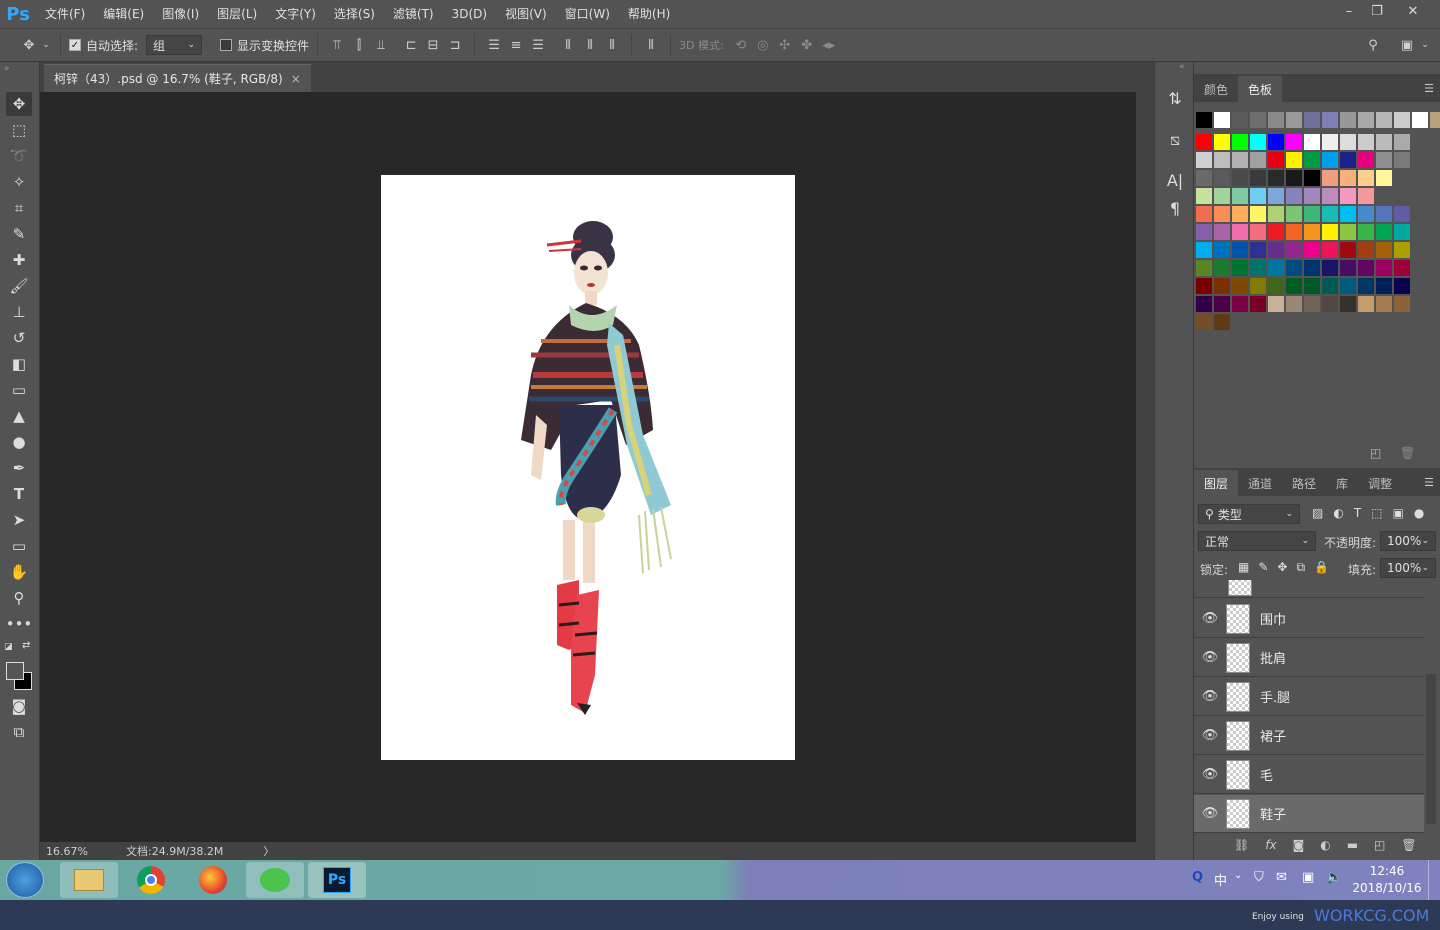 This screenshot has width=1440, height=930. I want to click on distribute-right-icon: ⦀, so click(612, 45).